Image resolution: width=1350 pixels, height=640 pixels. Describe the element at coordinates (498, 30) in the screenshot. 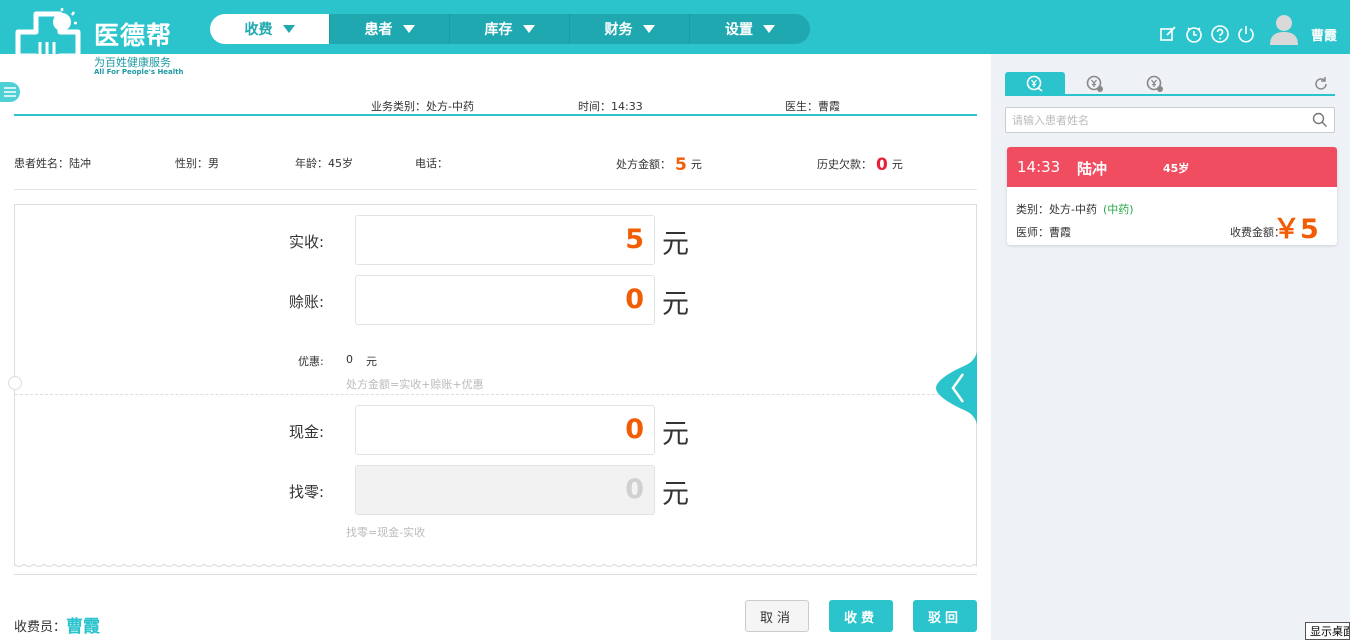

I see `nav-label: 库存` at that location.